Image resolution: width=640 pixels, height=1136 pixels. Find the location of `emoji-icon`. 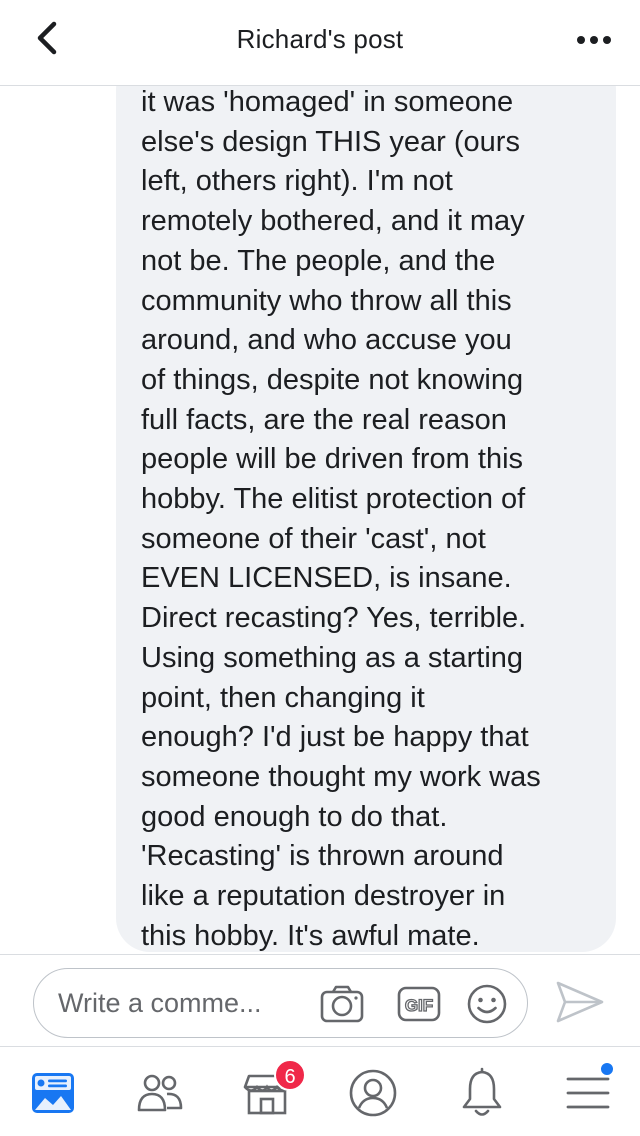

emoji-icon is located at coordinates (487, 1004).